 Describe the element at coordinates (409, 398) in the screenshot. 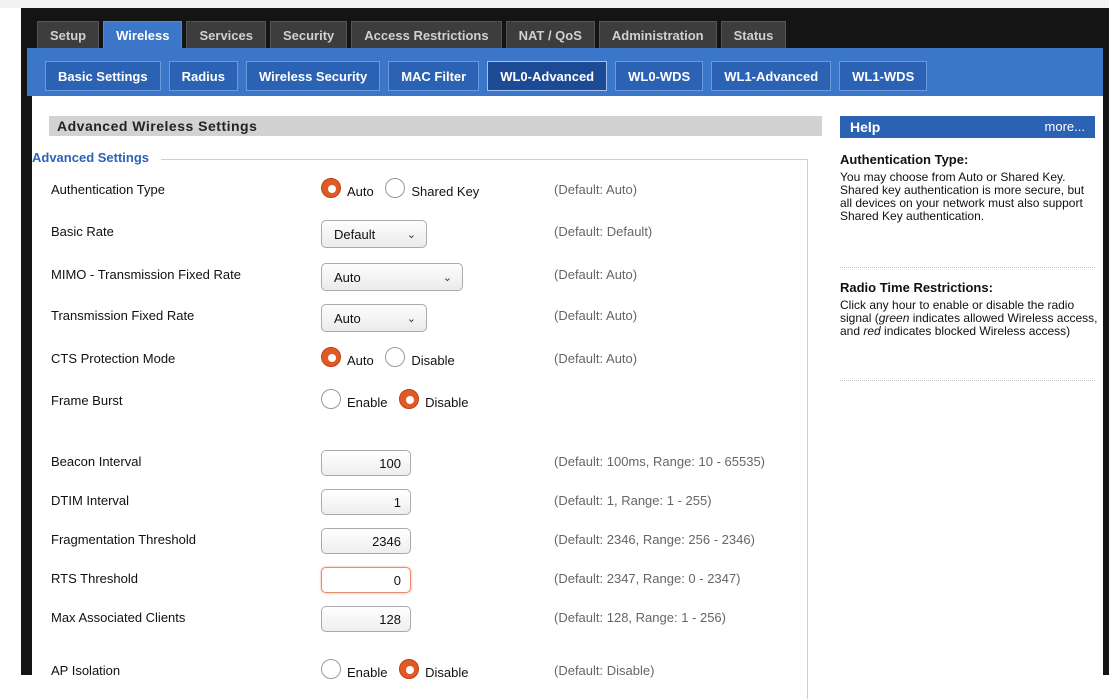

I see `frame-burst-disable-radio` at that location.